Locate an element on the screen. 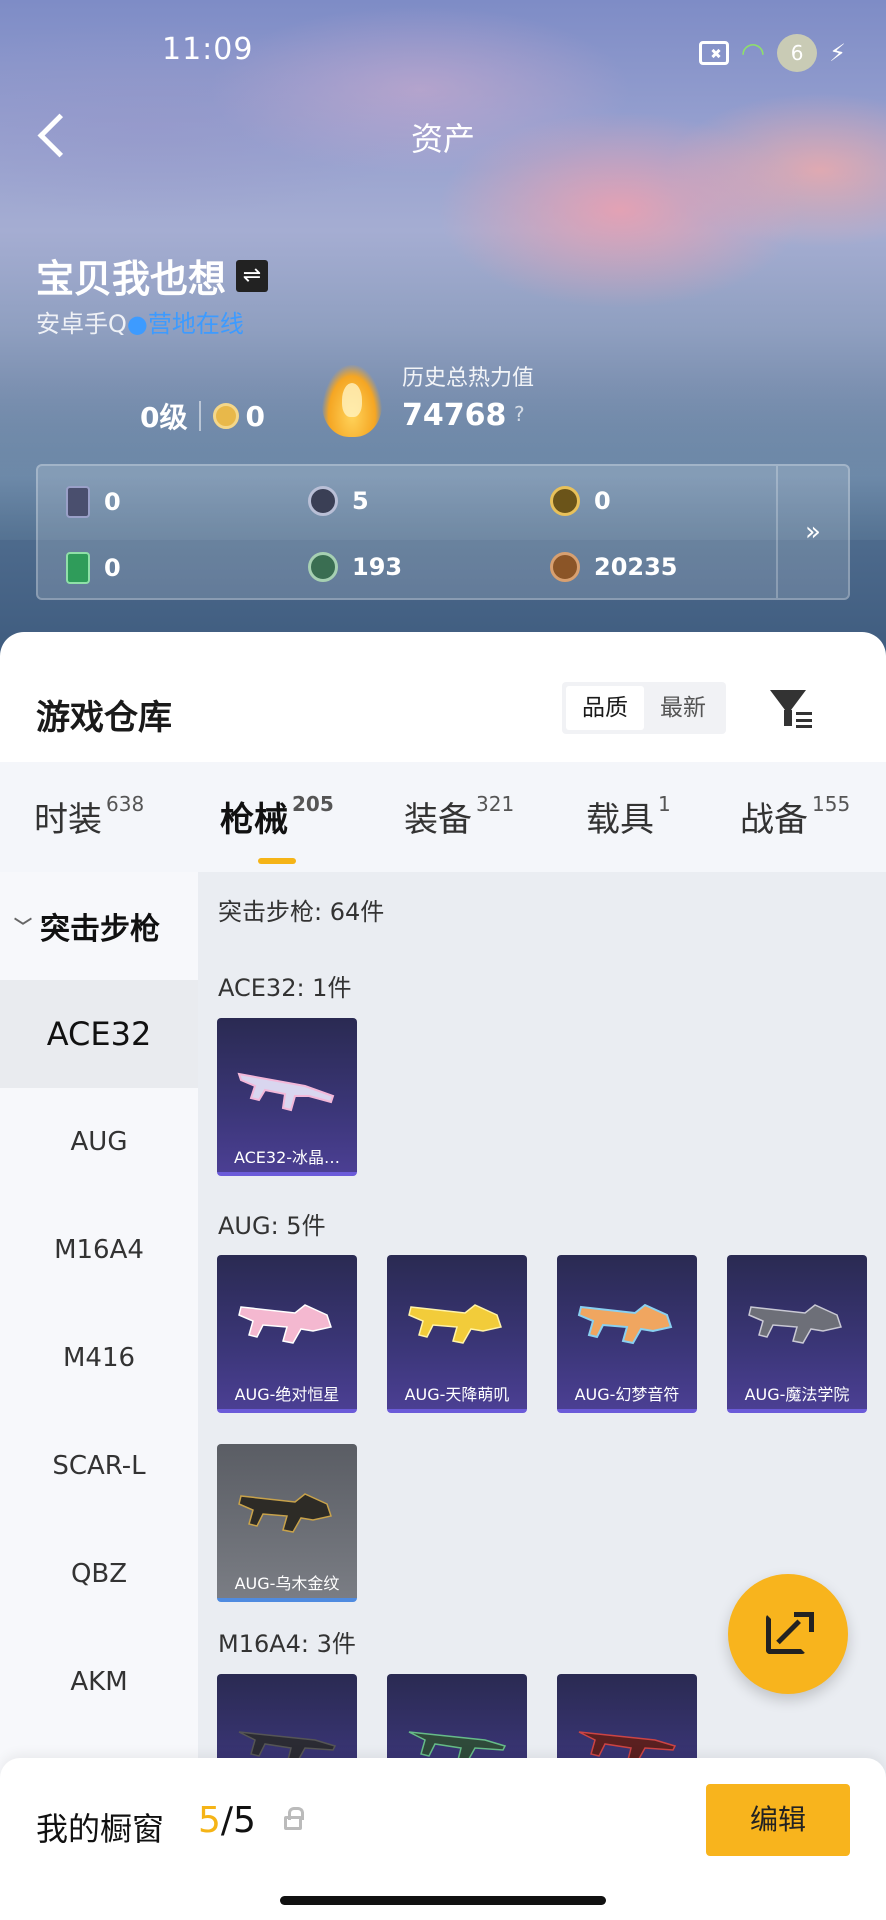 Image resolution: width=886 pixels, height=1920 pixels. stat-green-coin: 193 is located at coordinates (355, 567).